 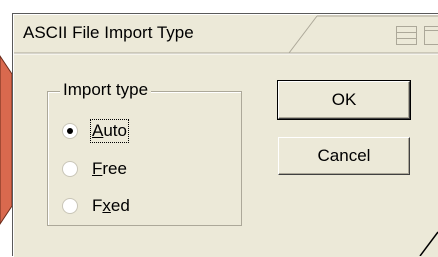 I want to click on radio-fixed-label-pre: F, so click(x=97, y=205).